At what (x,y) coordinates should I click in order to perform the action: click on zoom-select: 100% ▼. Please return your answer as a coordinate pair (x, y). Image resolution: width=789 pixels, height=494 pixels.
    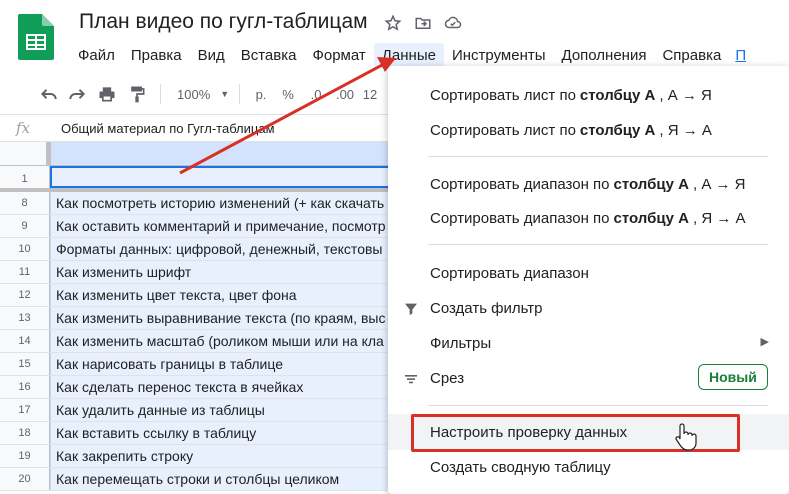
    Looking at the image, I should click on (200, 94).